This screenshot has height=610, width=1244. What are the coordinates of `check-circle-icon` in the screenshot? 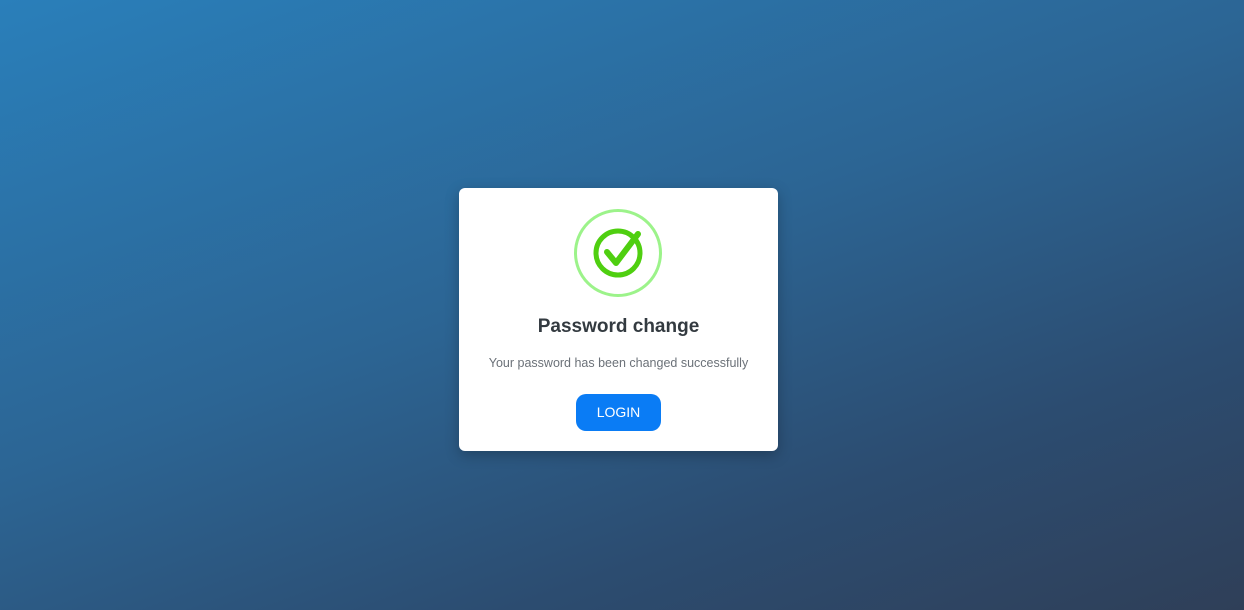 It's located at (618, 253).